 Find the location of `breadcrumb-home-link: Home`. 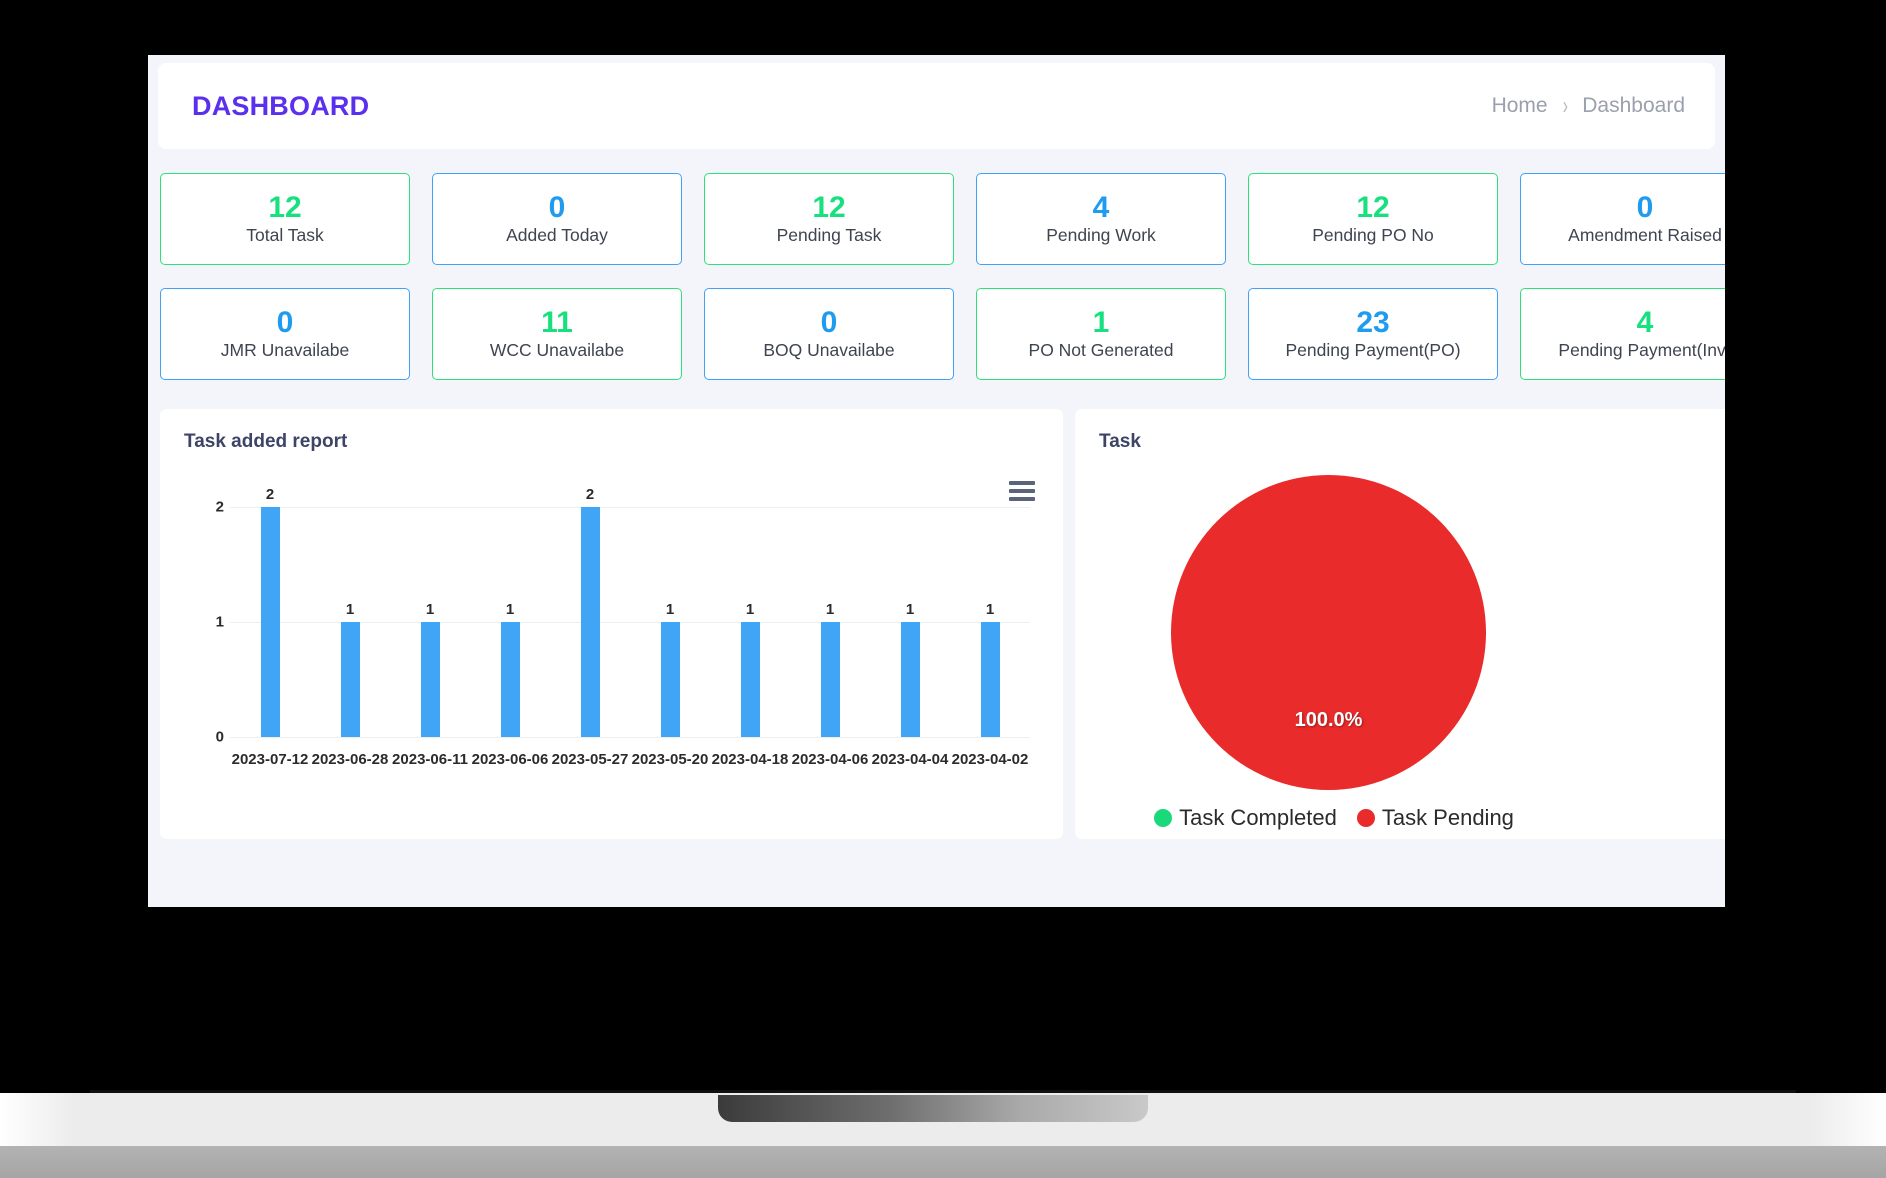

breadcrumb-home-link: Home is located at coordinates (1520, 106).